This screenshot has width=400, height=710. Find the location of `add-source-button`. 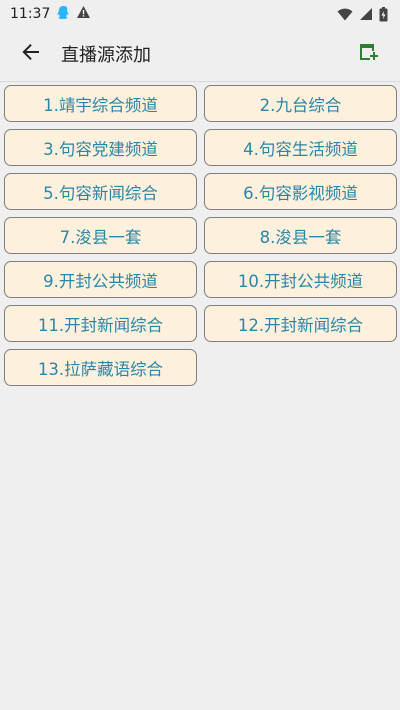

add-source-button is located at coordinates (368, 54).